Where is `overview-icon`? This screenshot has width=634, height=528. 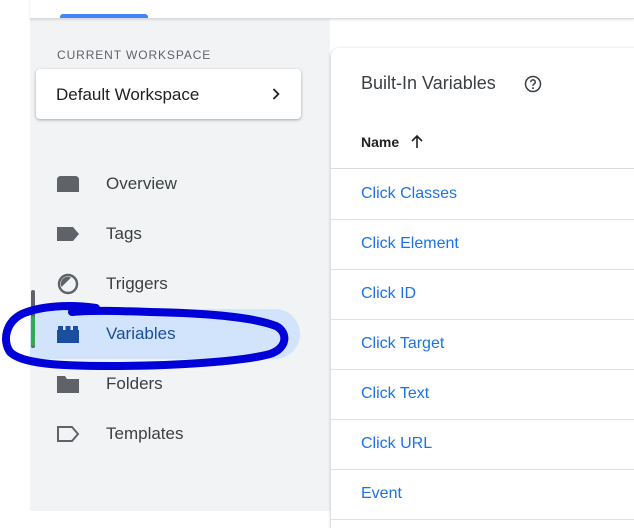
overview-icon is located at coordinates (68, 184).